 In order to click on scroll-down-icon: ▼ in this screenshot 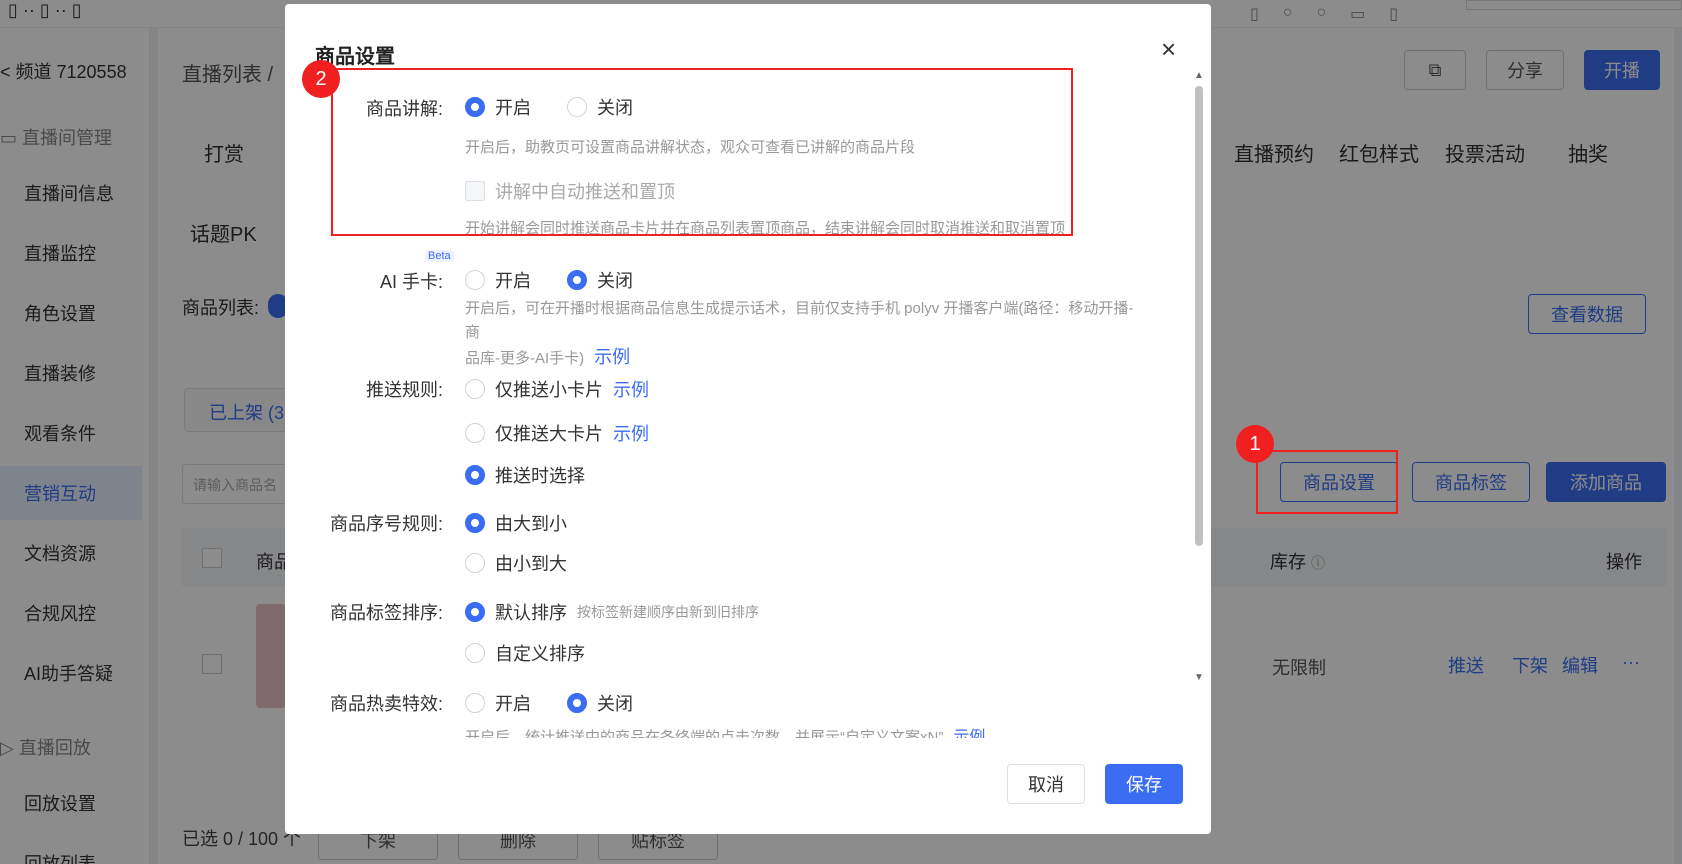, I will do `click(1199, 678)`.